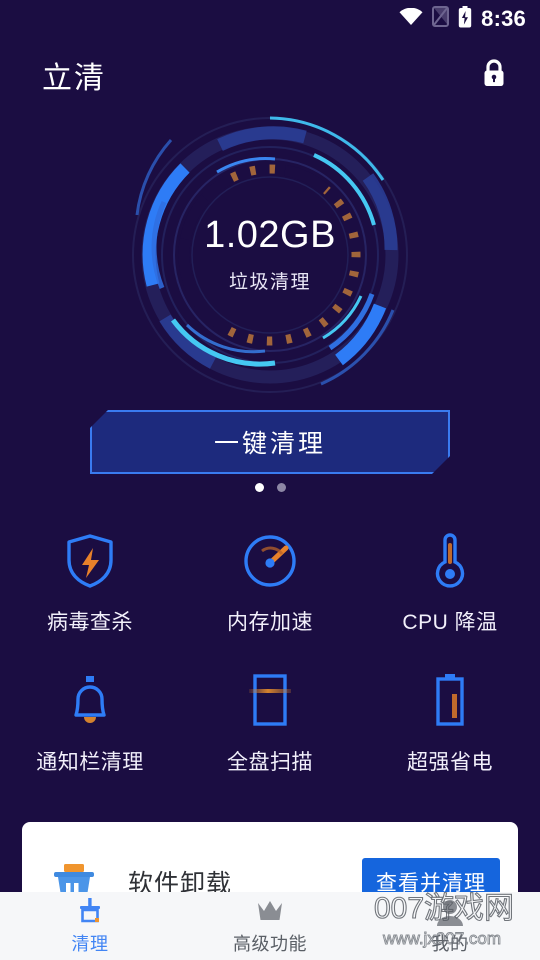 The height and width of the screenshot is (960, 540). I want to click on feature-notification-clean: 通知栏清理, so click(90, 732).